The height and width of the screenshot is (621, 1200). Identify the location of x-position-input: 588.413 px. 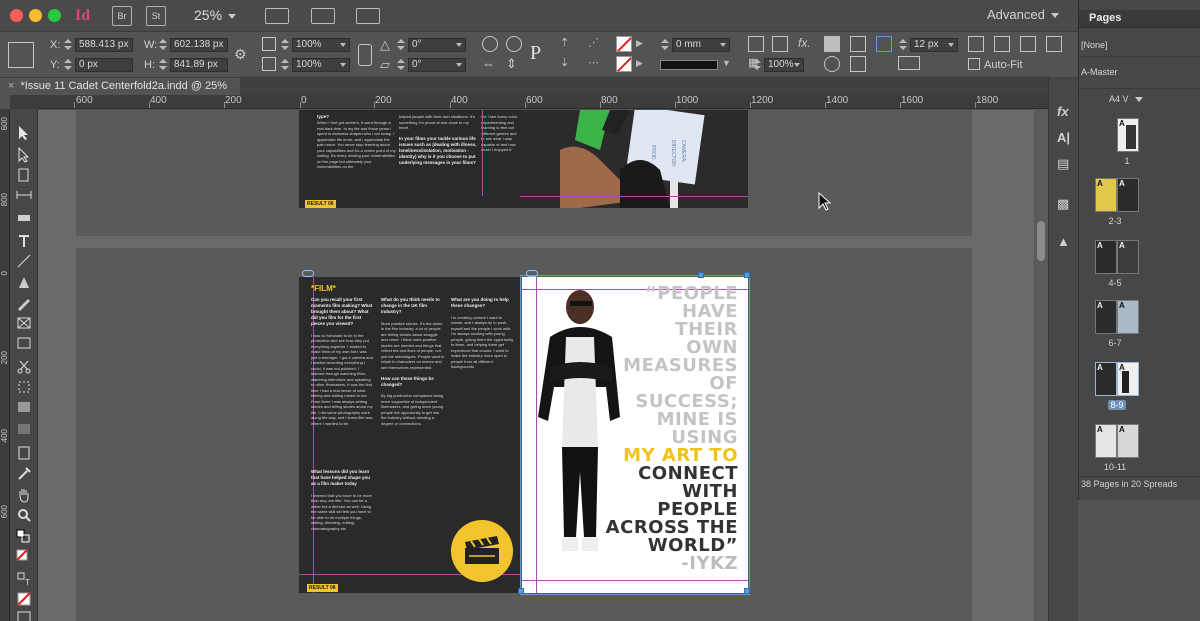
(104, 45).